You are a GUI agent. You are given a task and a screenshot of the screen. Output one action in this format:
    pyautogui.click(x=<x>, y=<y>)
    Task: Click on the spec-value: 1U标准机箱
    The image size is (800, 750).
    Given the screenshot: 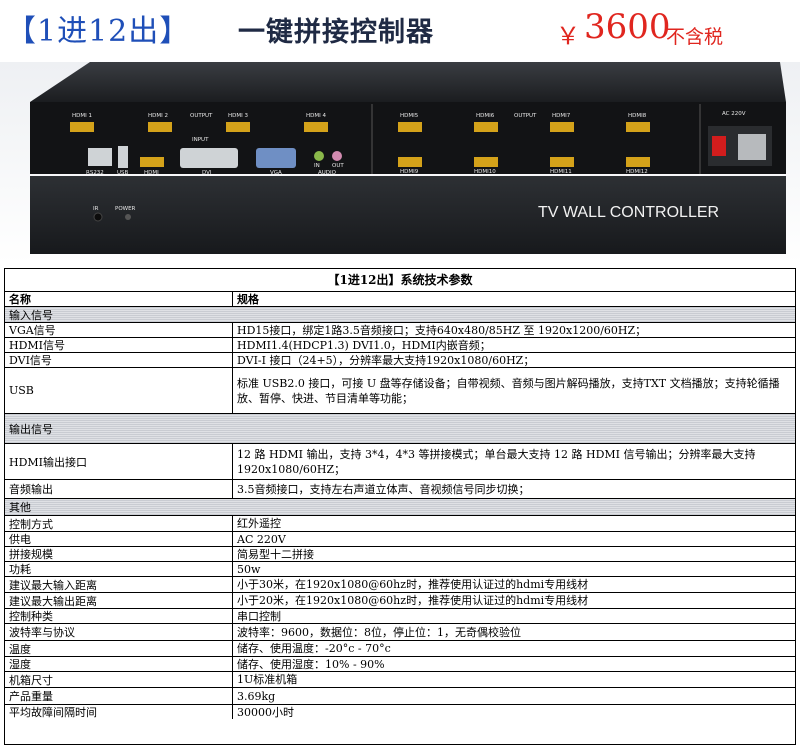 What is the action you would take?
    pyautogui.click(x=267, y=679)
    